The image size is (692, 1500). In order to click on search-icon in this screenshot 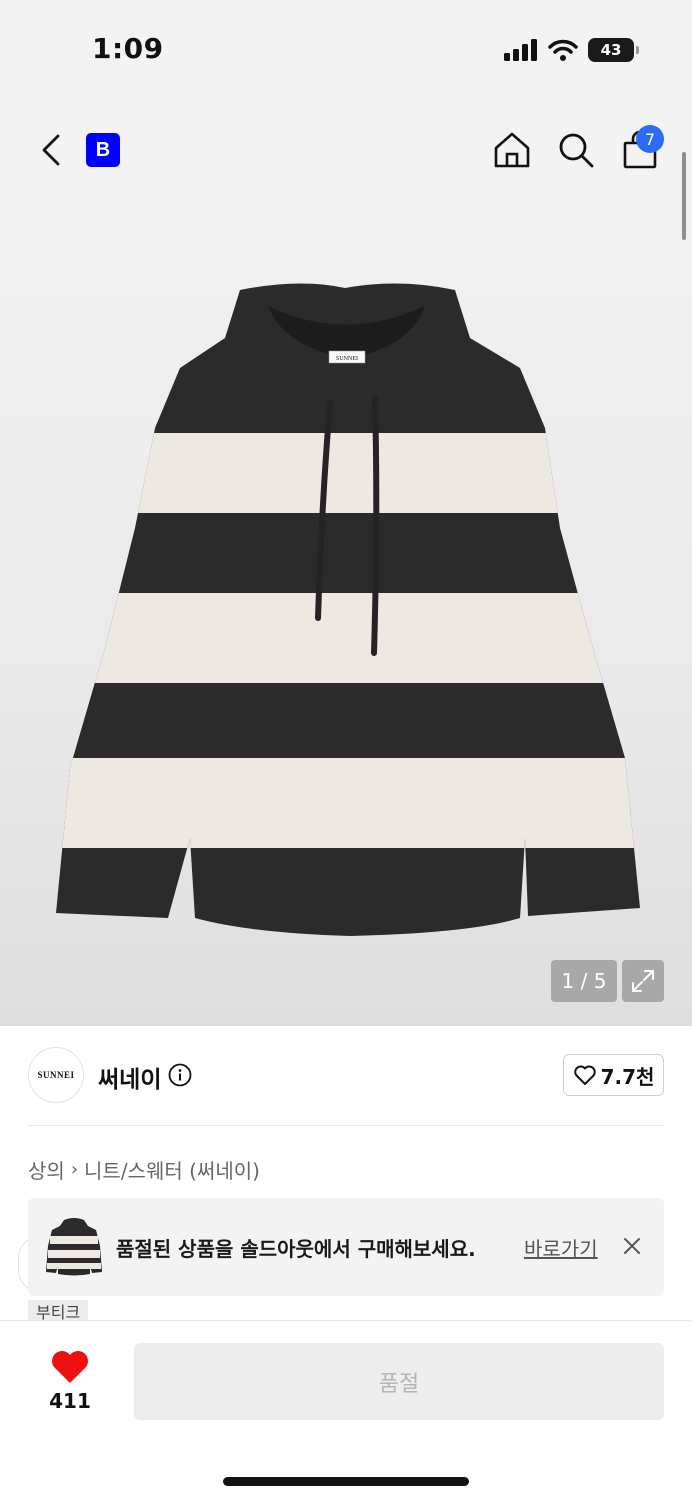, I will do `click(576, 150)`.